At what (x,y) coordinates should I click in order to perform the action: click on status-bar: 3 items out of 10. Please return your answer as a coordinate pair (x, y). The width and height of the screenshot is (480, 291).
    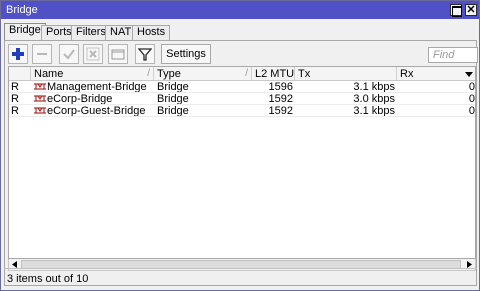
    Looking at the image, I should click on (240, 277).